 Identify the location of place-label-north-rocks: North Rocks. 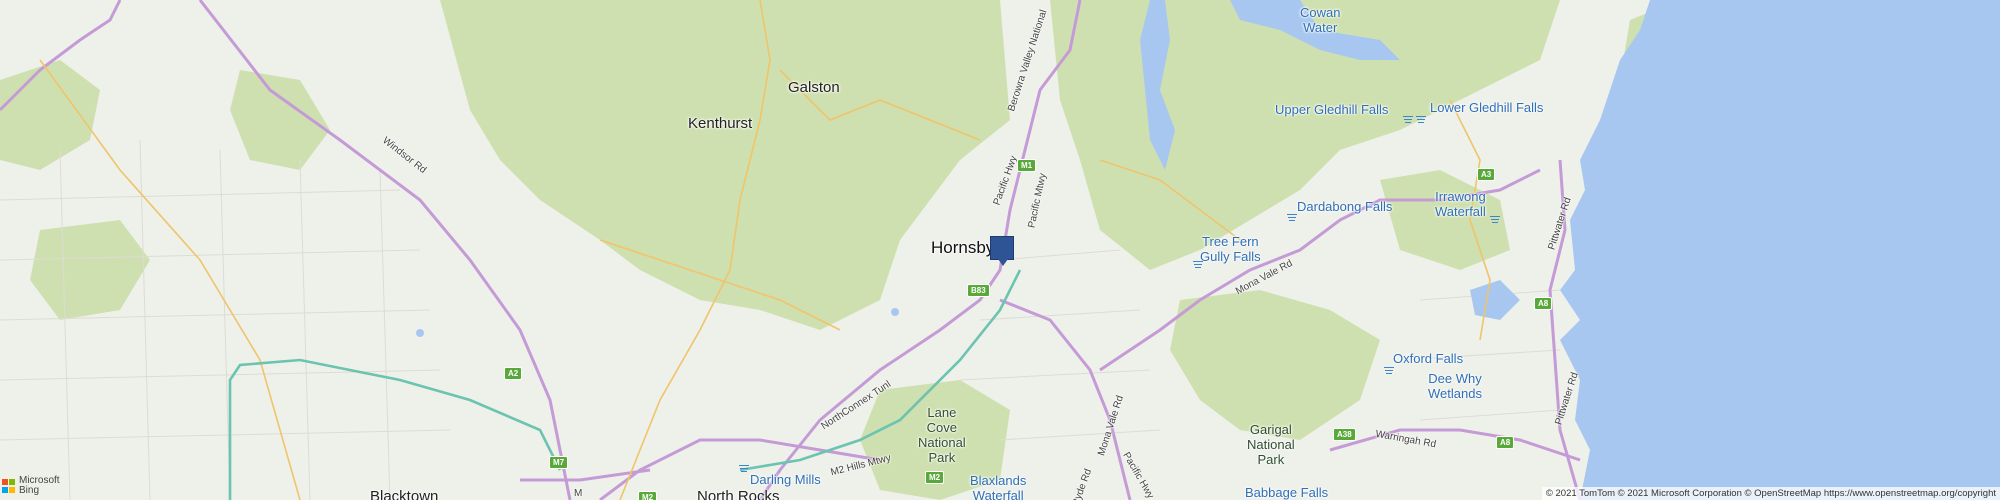
(738, 494).